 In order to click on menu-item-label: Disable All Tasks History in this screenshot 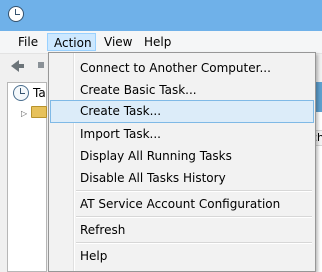, I will do `click(153, 178)`.